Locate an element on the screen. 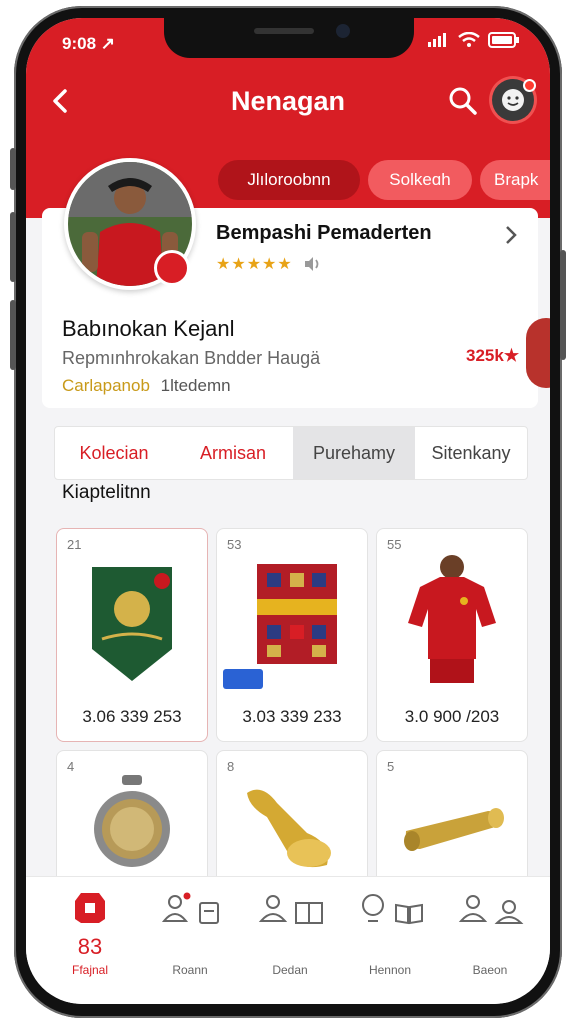 The width and height of the screenshot is (576, 1024). nav-item-baeon: Baeon is located at coordinates (490, 932).